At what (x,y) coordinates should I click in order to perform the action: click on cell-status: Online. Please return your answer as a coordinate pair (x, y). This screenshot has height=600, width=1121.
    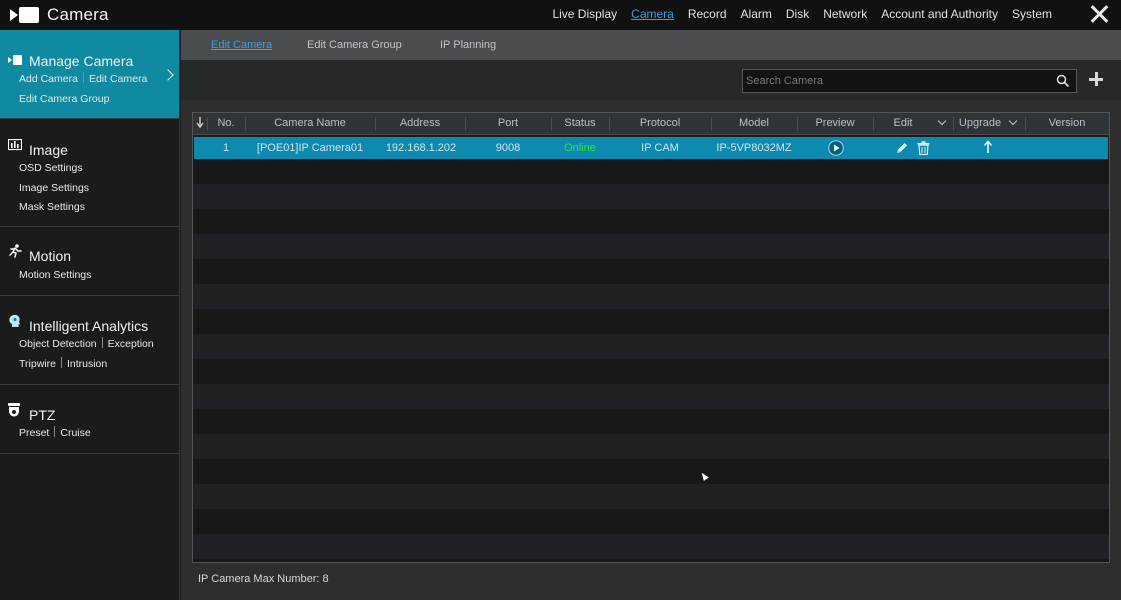
    Looking at the image, I should click on (580, 148).